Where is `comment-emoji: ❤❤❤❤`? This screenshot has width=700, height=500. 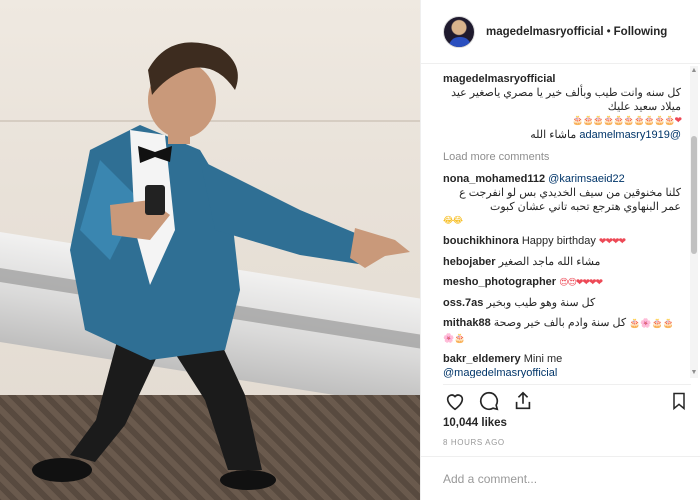
comment-emoji: ❤❤❤❤ is located at coordinates (612, 242).